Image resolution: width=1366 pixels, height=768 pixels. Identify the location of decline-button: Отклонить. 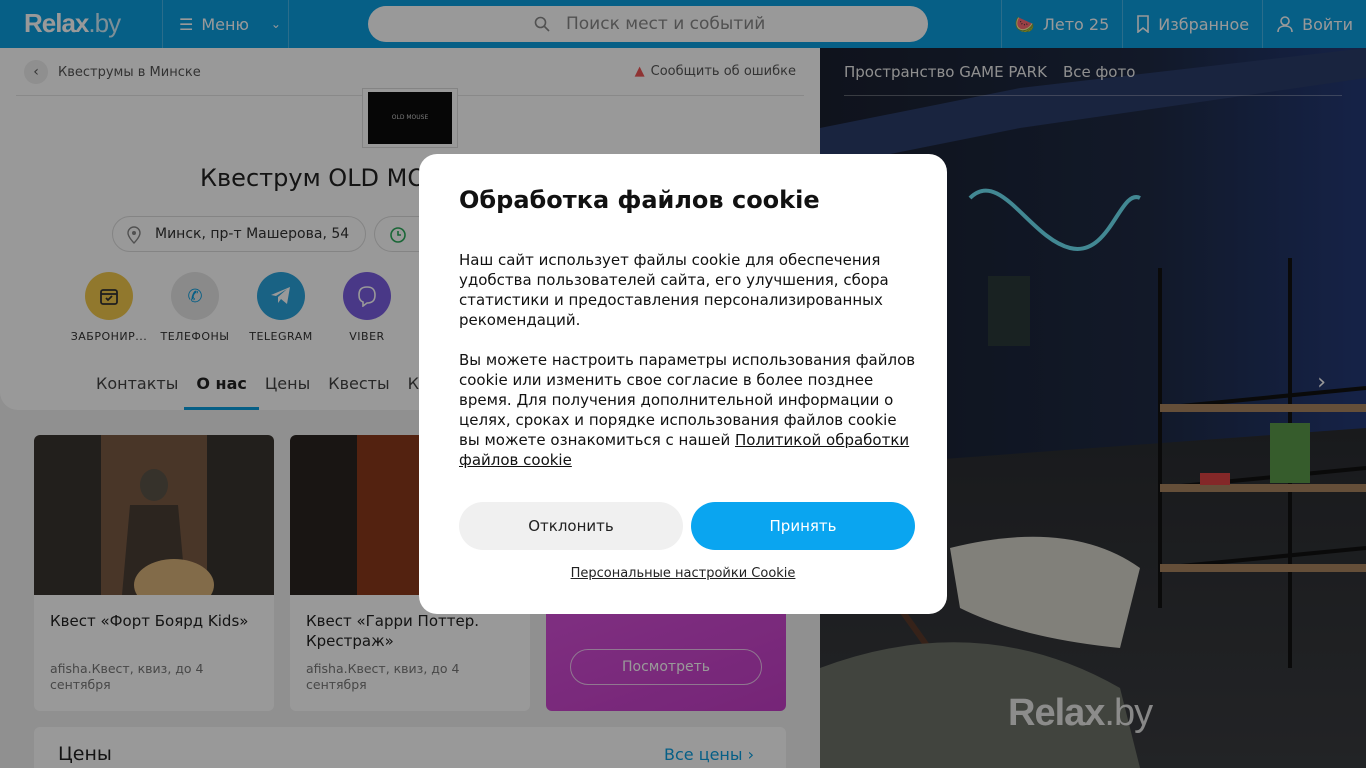
(571, 526).